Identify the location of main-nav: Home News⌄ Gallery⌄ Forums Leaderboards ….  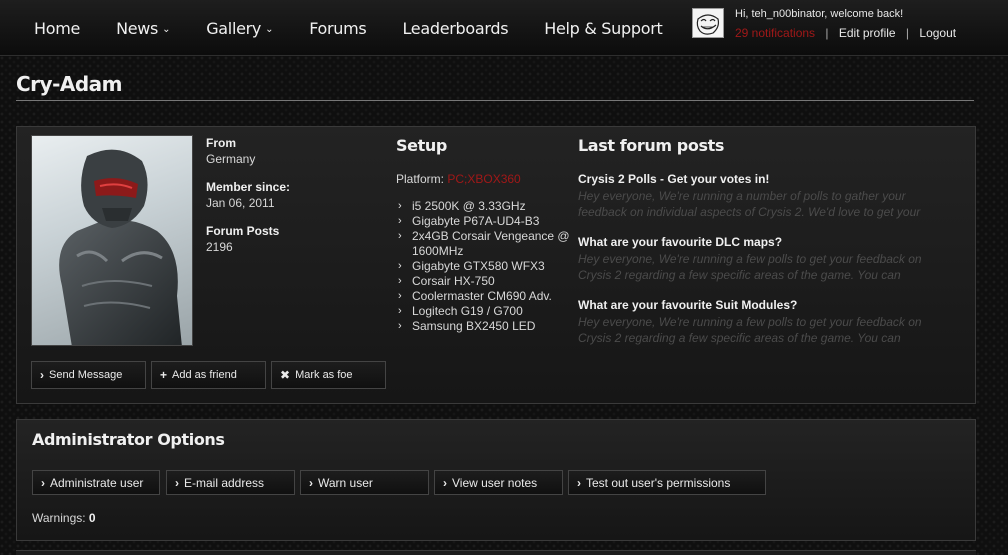
(348, 28).